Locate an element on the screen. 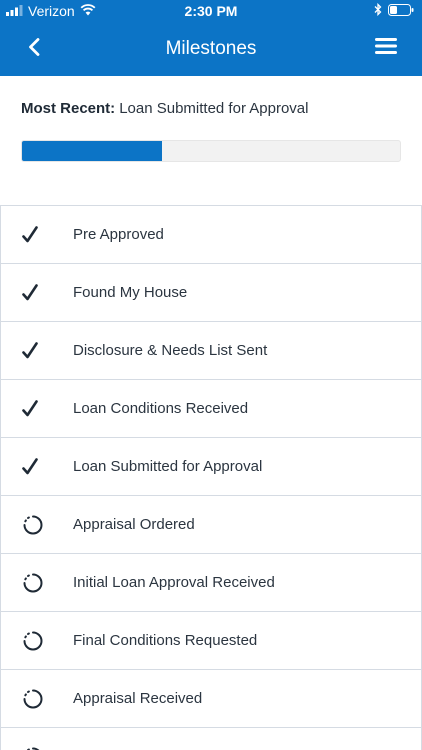 This screenshot has height=750, width=422. status-bar: Verizon 2:30 PM is located at coordinates (211, 11).